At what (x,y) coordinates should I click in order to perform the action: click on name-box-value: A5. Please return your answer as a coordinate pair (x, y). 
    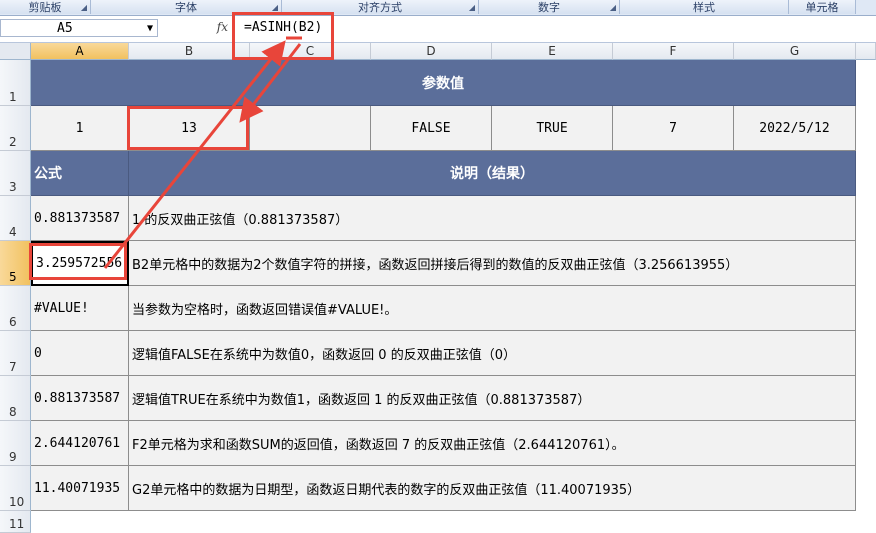
    Looking at the image, I should click on (65, 28).